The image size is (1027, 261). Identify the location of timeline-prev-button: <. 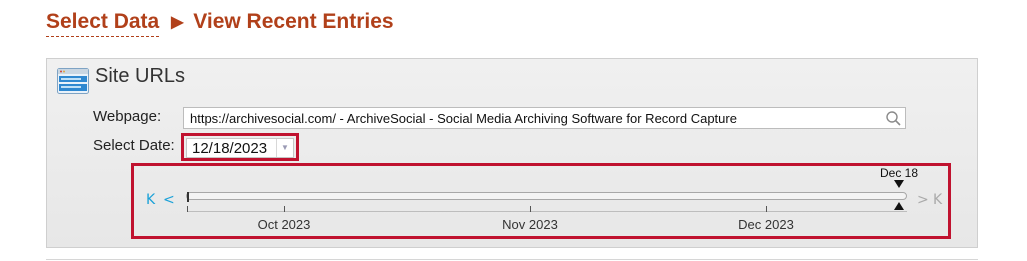
(169, 200).